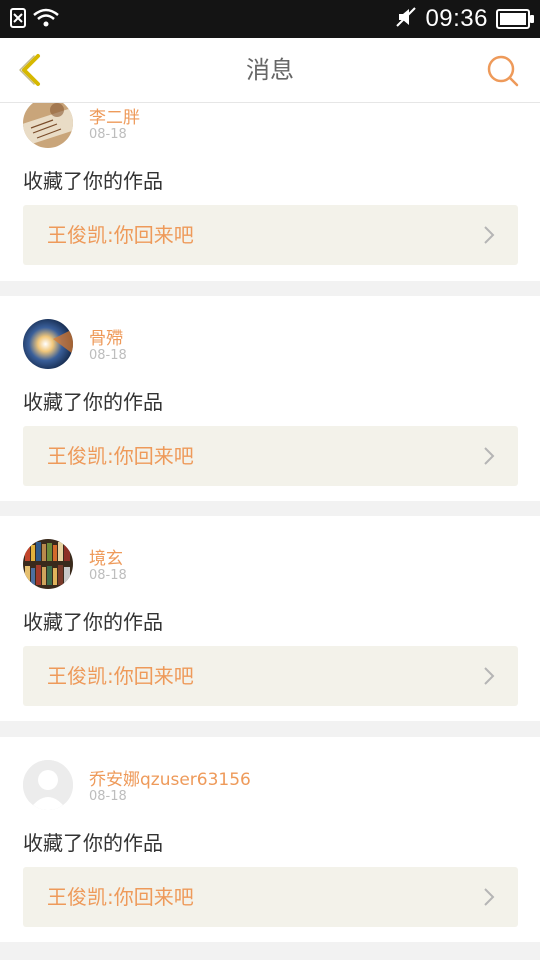  I want to click on page-title: 消息, so click(270, 70).